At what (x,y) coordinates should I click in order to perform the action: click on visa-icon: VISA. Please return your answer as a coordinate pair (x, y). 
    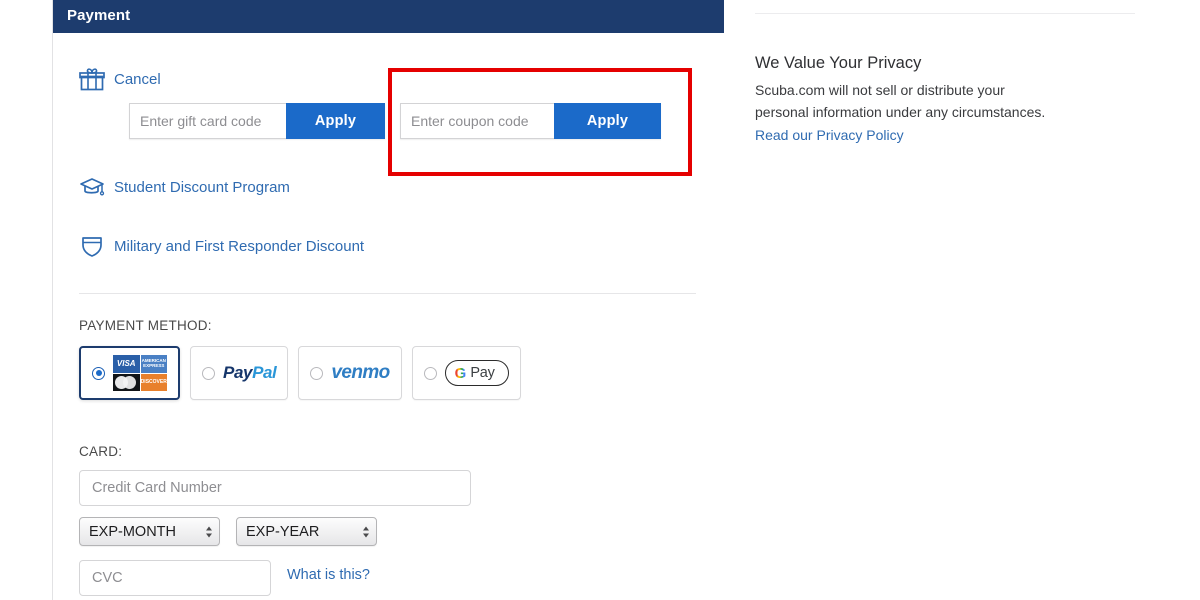
    Looking at the image, I should click on (126, 364).